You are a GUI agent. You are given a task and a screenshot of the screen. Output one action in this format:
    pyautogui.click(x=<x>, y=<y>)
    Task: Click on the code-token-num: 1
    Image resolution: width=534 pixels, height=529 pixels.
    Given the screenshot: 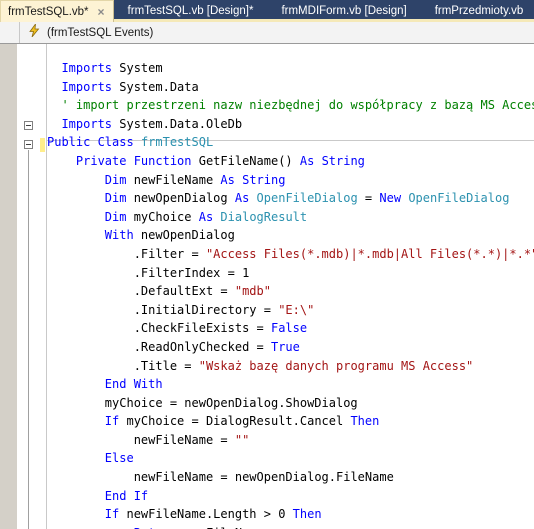 What is the action you would take?
    pyautogui.click(x=246, y=272)
    